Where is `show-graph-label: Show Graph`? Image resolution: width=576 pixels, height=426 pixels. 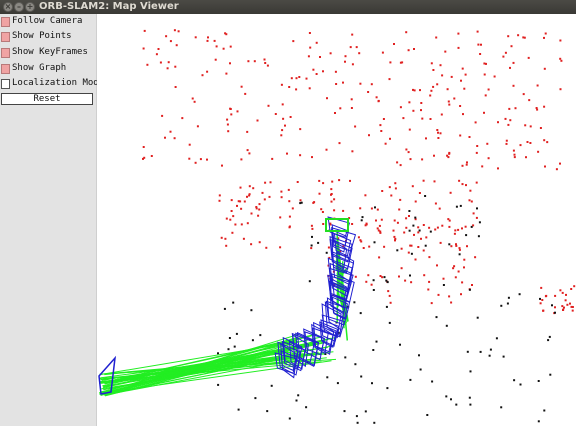
show-graph-label: Show Graph is located at coordinates (39, 68).